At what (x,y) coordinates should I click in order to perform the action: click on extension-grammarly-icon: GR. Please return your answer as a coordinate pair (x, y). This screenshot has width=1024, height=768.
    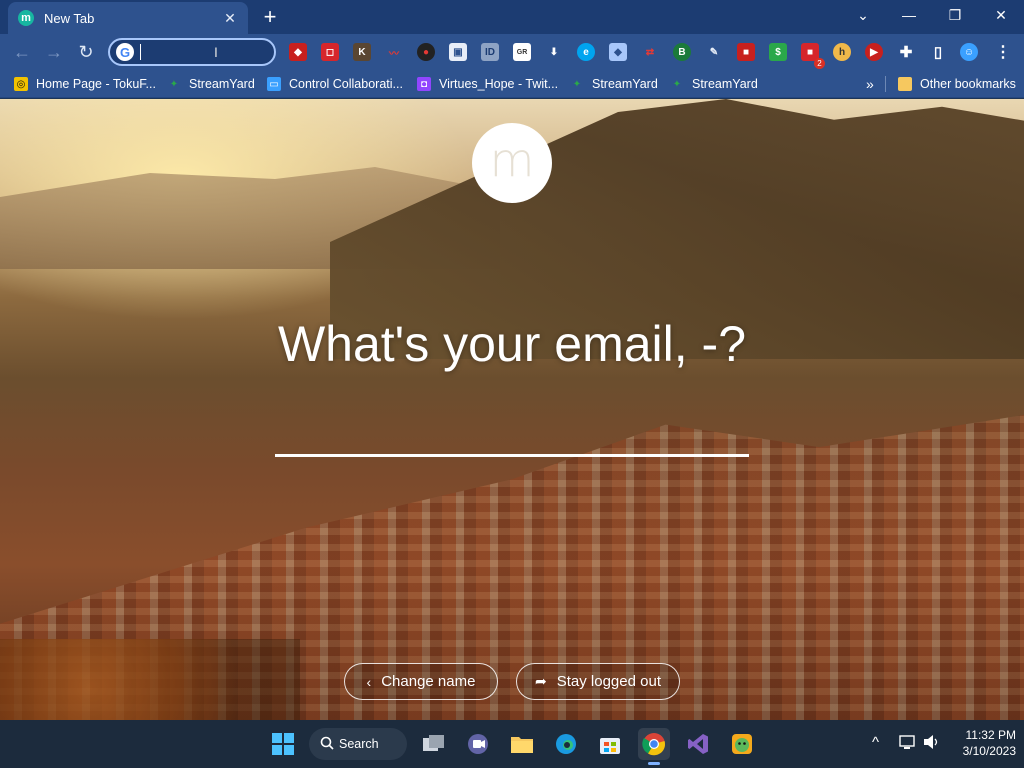
    Looking at the image, I should click on (522, 52).